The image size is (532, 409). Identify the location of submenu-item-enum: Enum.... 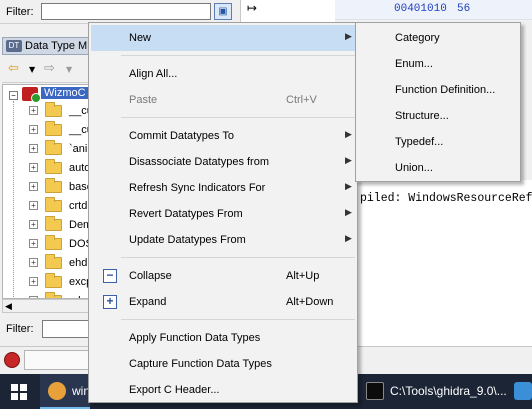
(438, 64).